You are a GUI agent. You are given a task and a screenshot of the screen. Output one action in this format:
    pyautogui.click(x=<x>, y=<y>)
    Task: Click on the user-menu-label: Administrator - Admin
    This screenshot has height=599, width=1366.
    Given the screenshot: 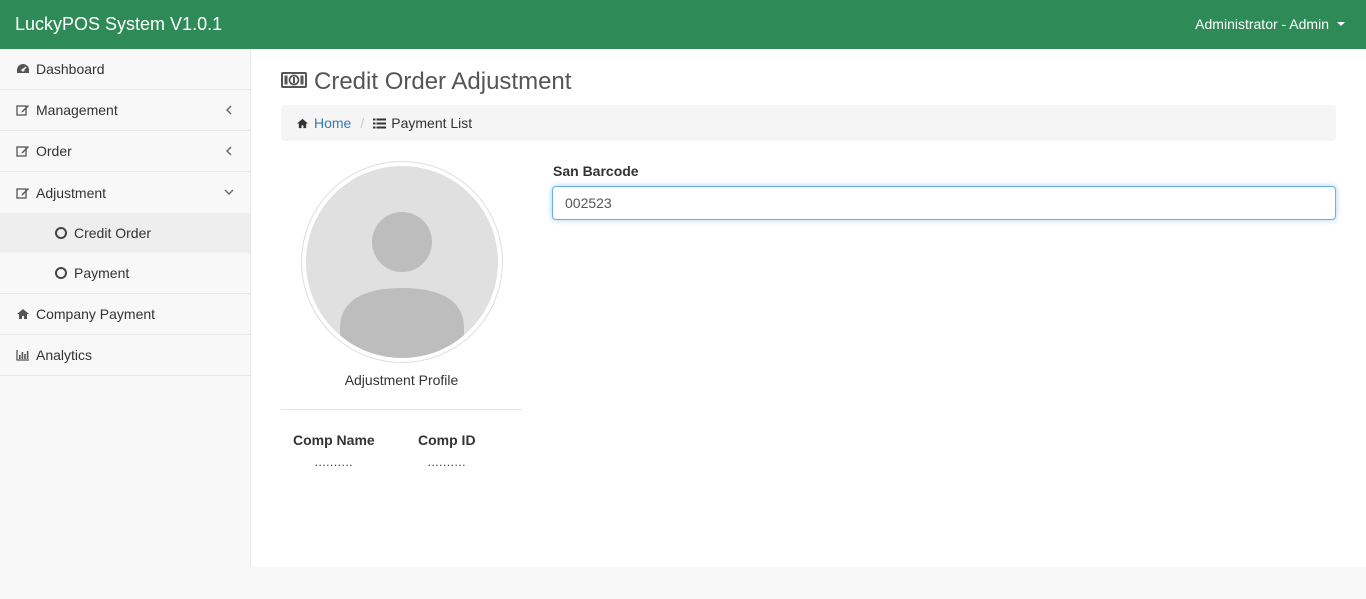 What is the action you would take?
    pyautogui.click(x=1262, y=24)
    